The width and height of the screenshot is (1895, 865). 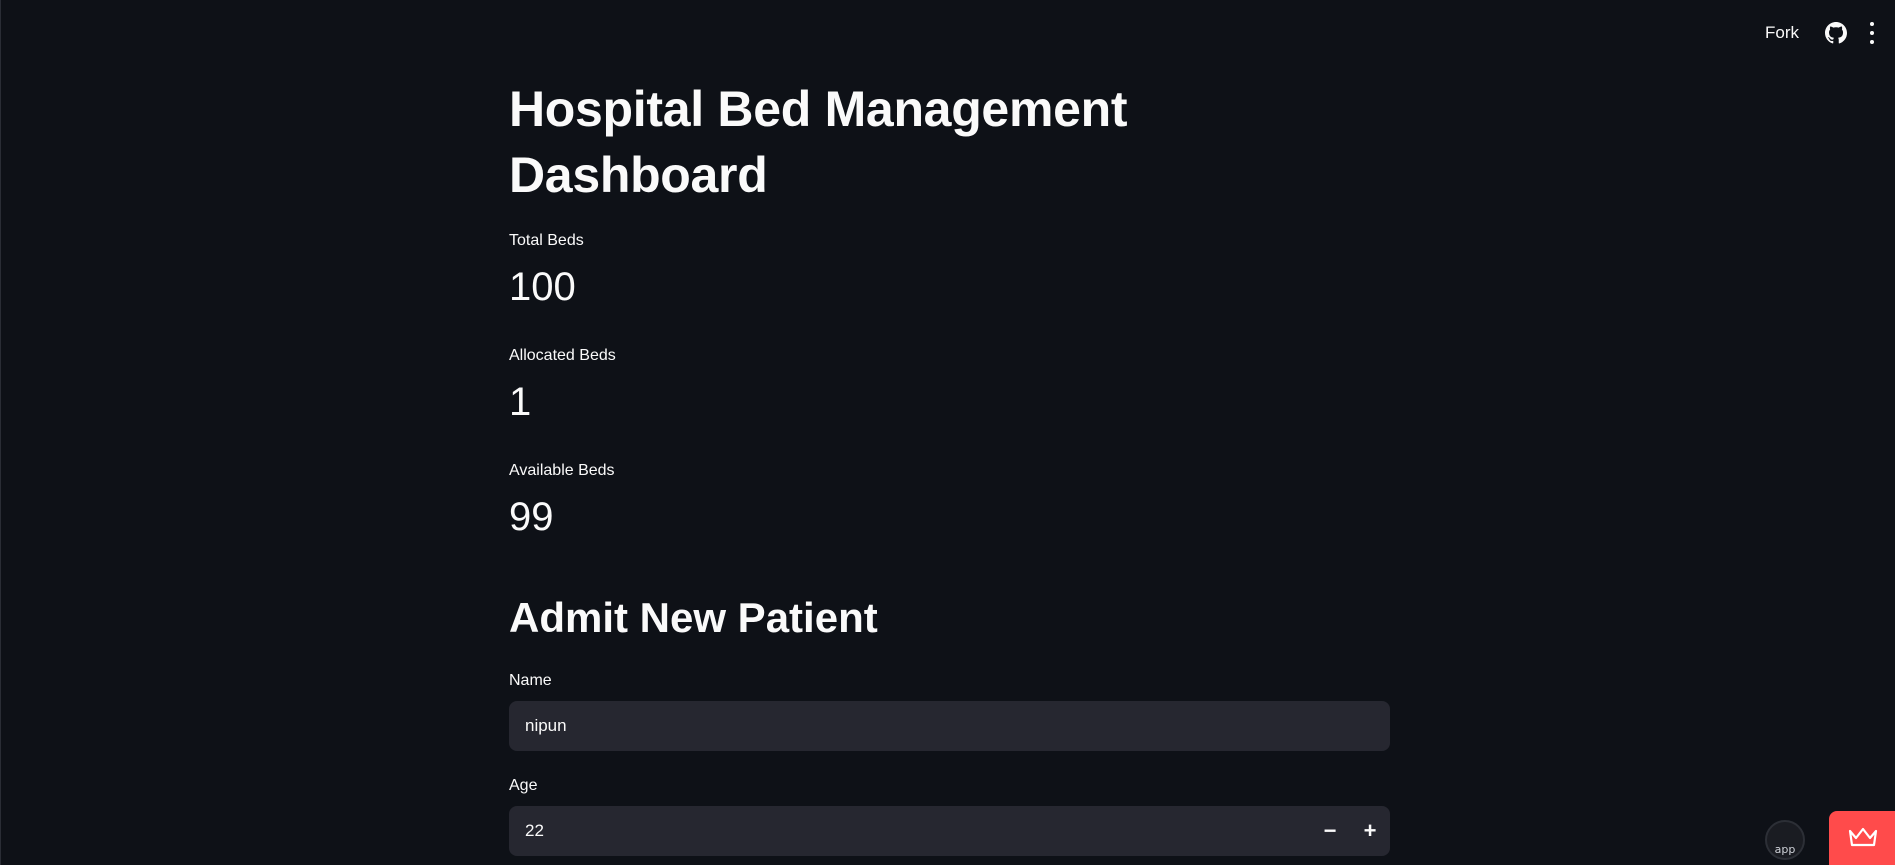 I want to click on crown-icon, so click(x=1862, y=837).